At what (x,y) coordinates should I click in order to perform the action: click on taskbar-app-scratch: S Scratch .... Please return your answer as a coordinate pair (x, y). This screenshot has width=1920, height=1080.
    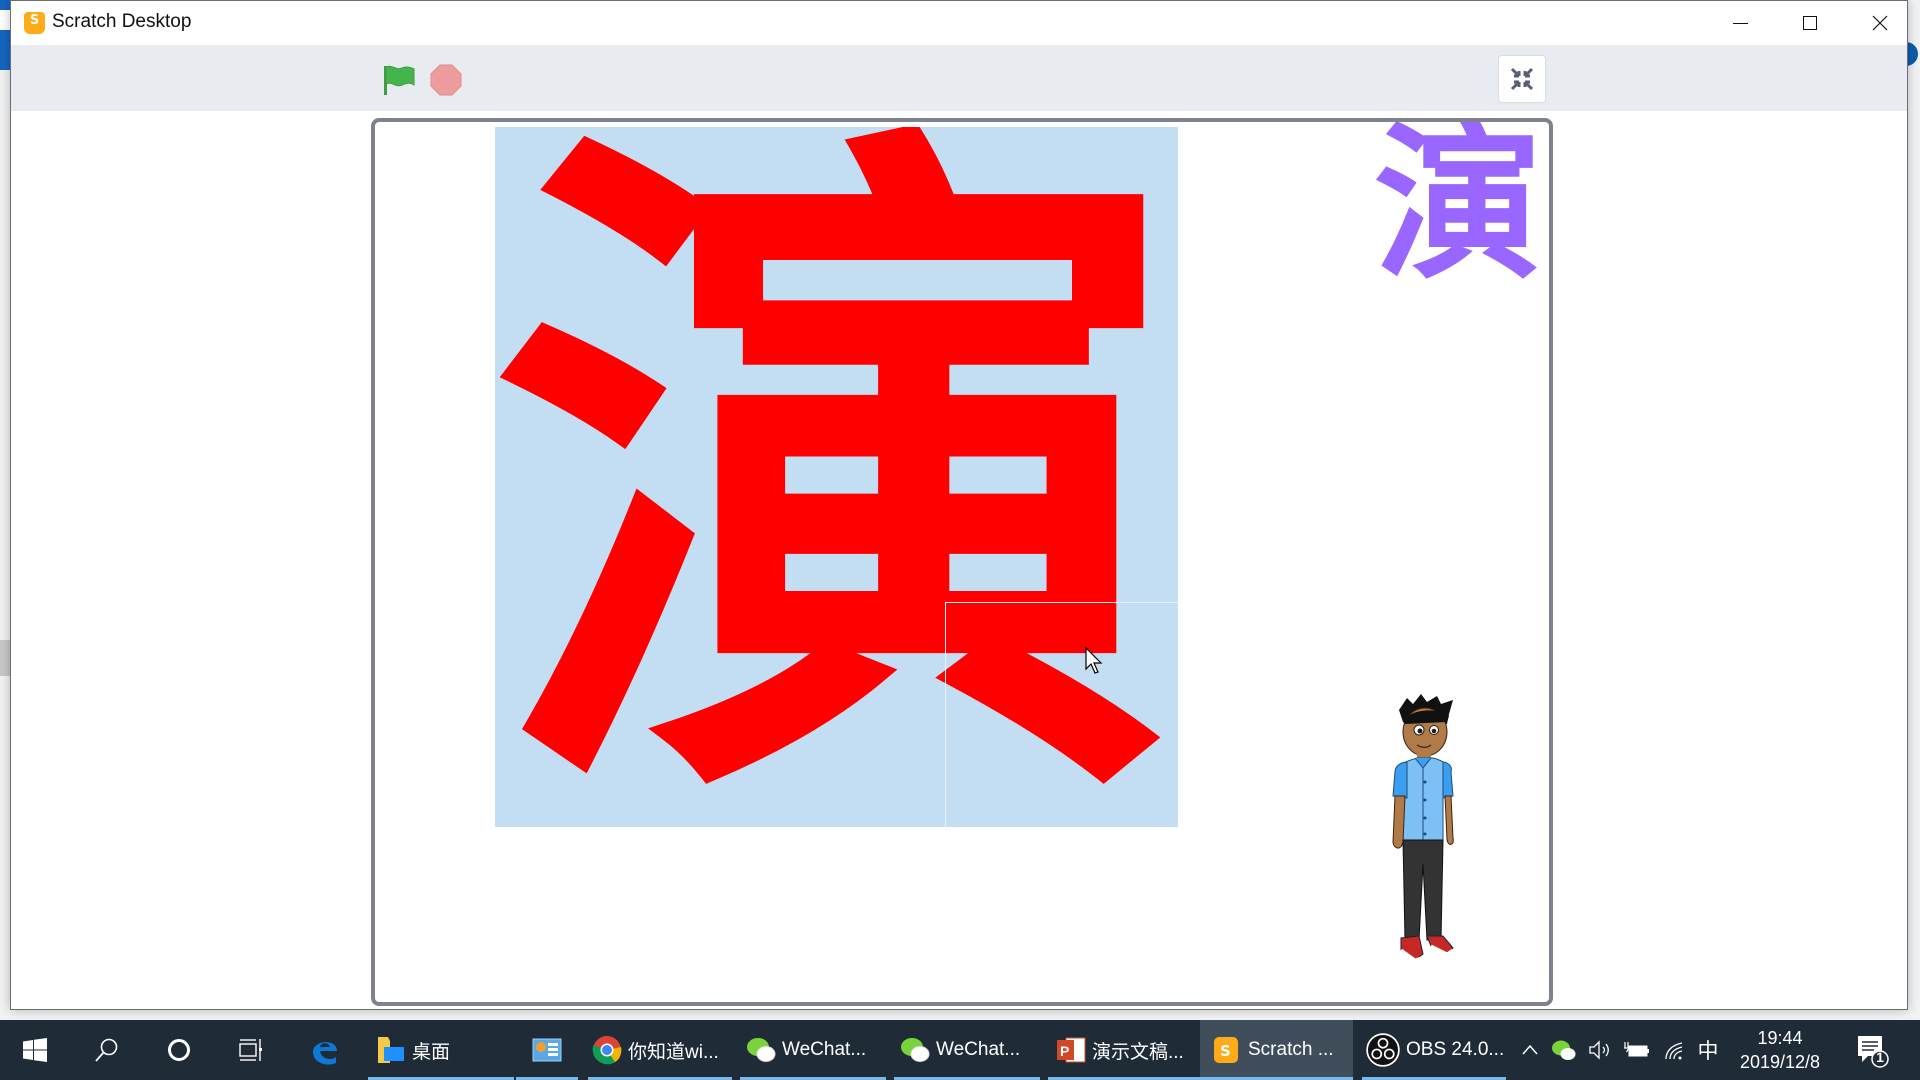
    Looking at the image, I should click on (1276, 1050).